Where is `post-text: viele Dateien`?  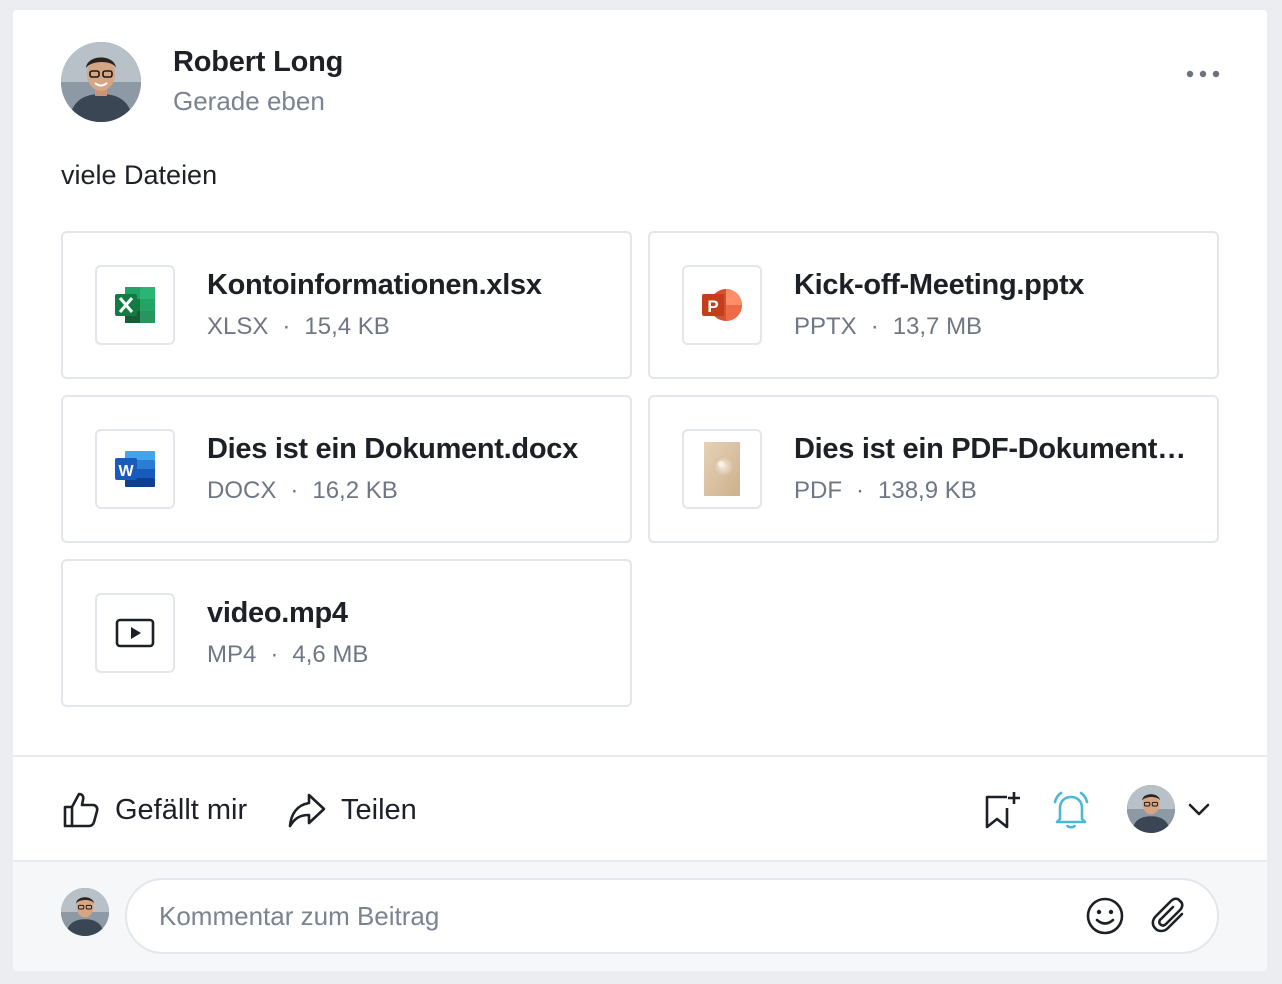 post-text: viele Dateien is located at coordinates (139, 175).